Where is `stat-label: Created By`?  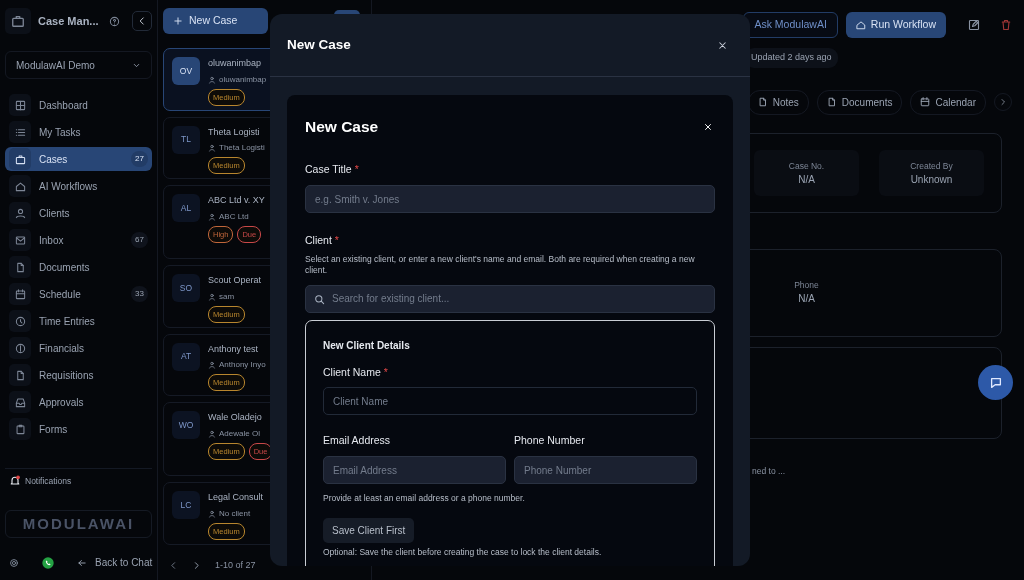 stat-label: Created By is located at coordinates (931, 166).